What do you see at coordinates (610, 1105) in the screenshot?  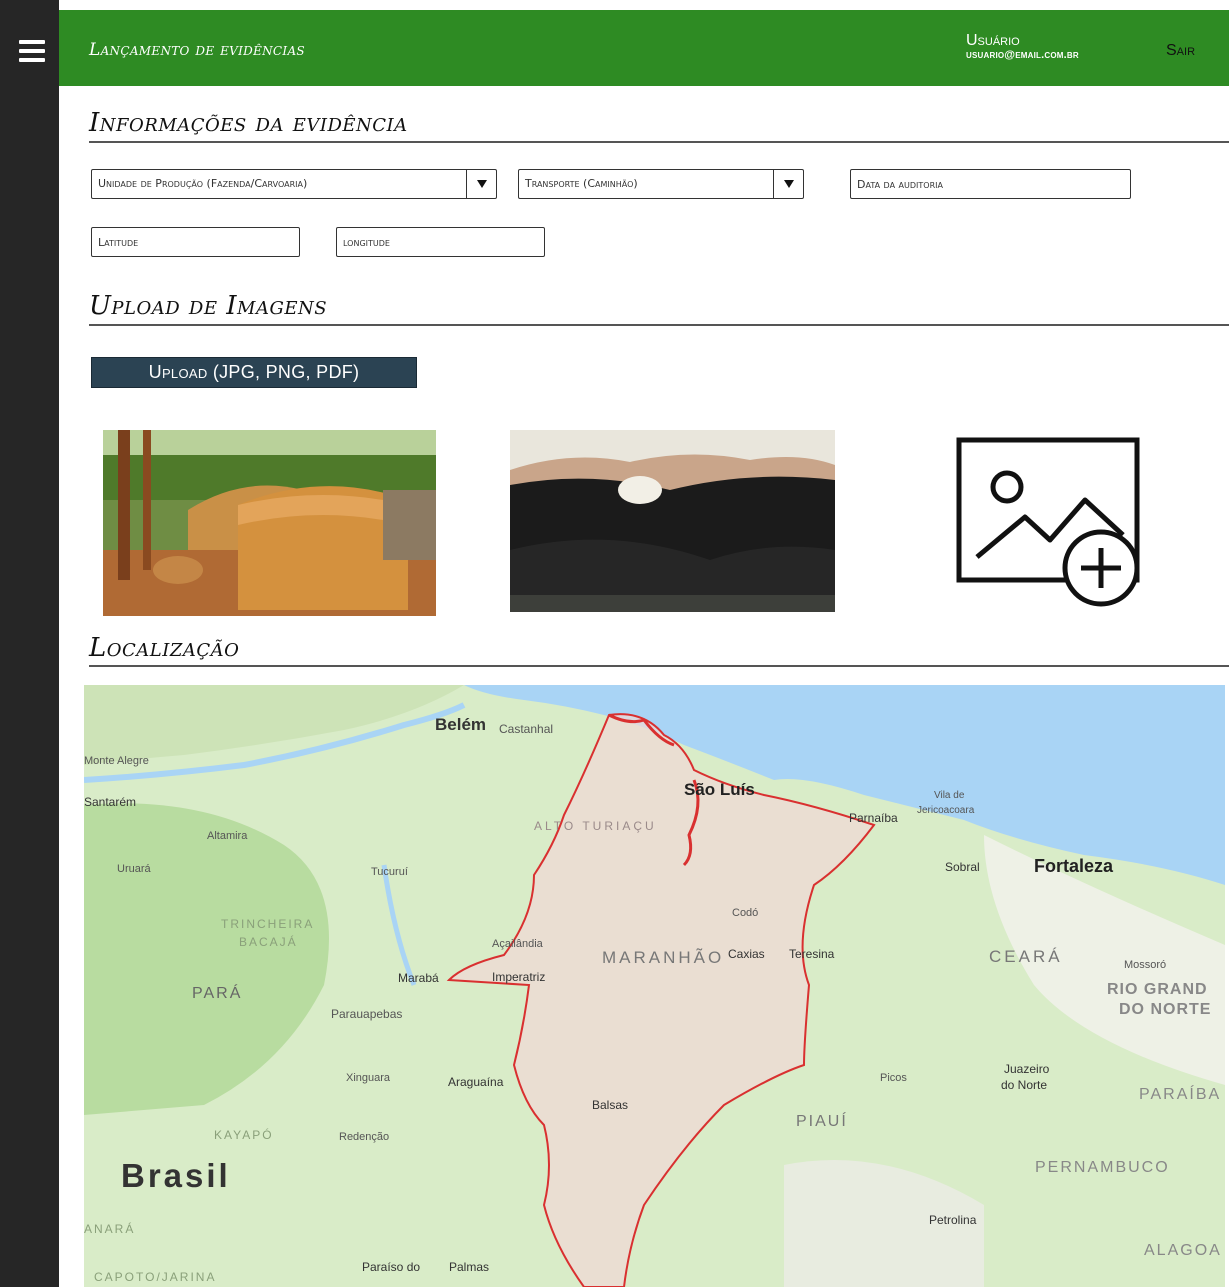 I see `map-label-balsas: Balsas` at bounding box center [610, 1105].